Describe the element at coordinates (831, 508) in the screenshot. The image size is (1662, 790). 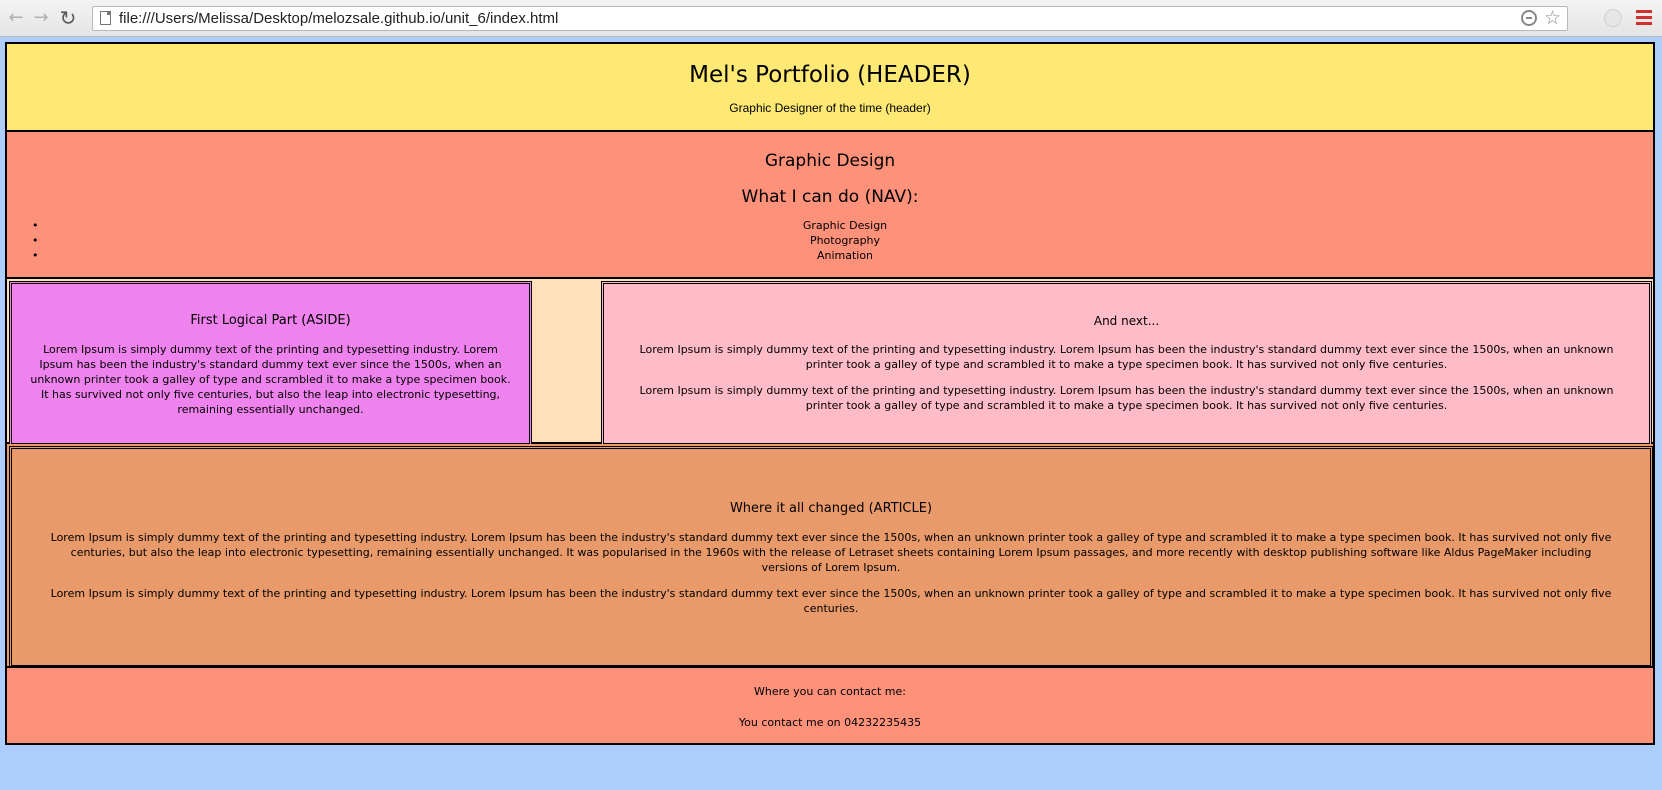
I see `article-title: Where it all changed (ARTICLE)` at that location.